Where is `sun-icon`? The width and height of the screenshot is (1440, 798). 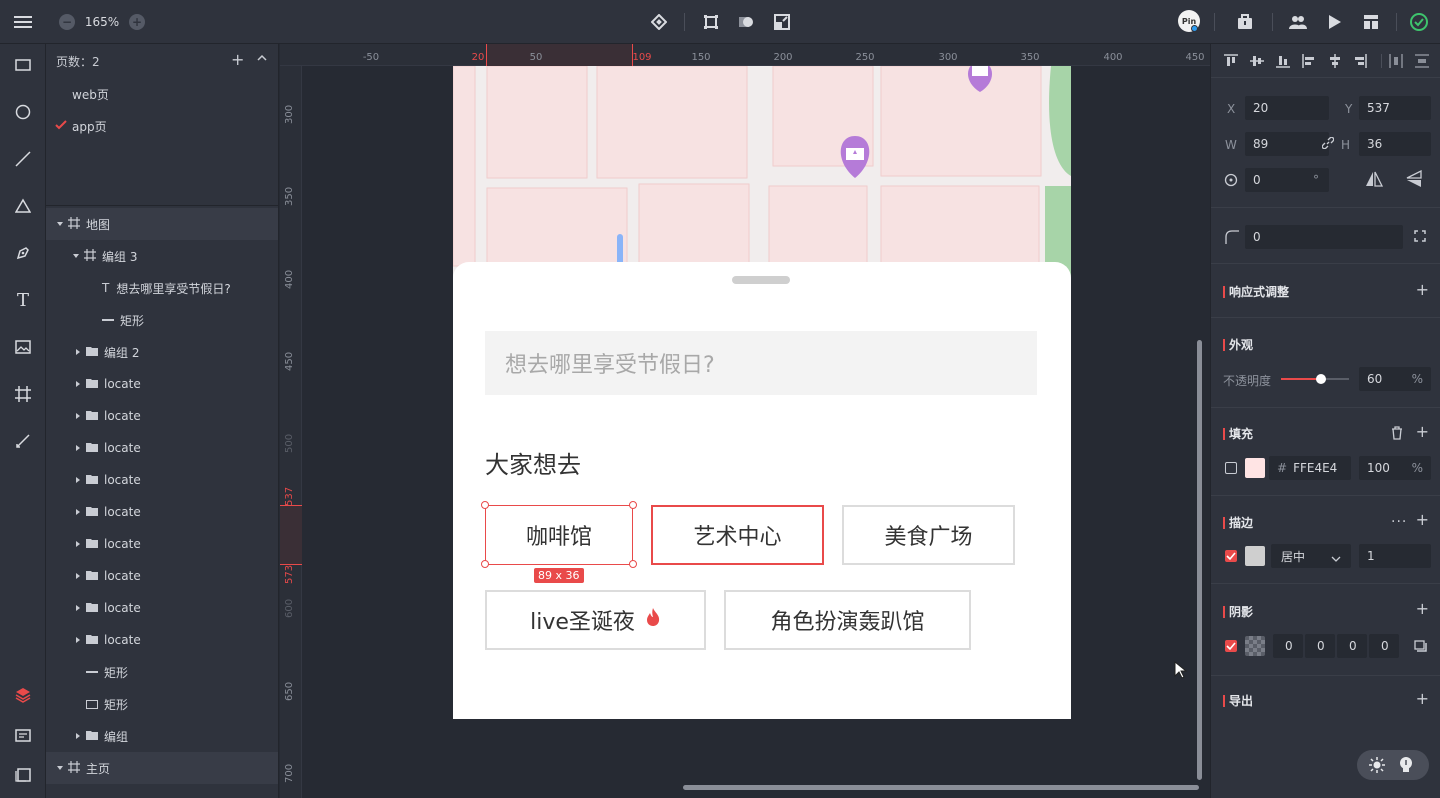 sun-icon is located at coordinates (1377, 766).